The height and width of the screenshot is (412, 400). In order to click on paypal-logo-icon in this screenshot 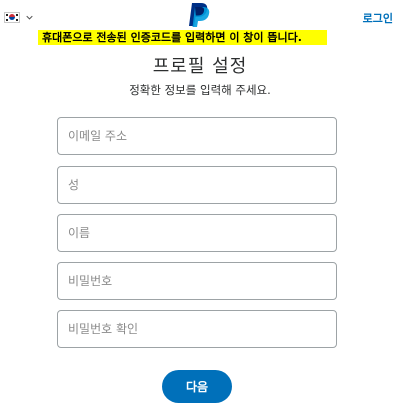, I will do `click(199, 15)`.